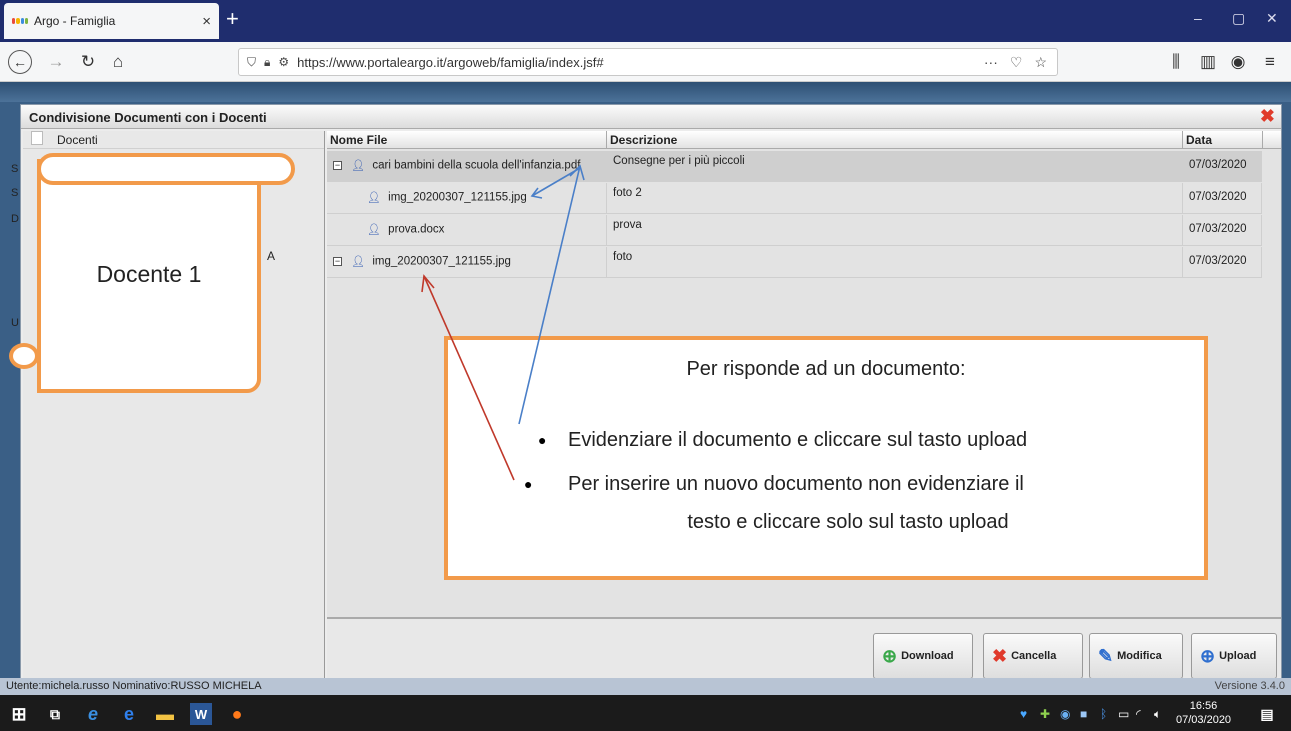 The width and height of the screenshot is (1291, 731). Describe the element at coordinates (1238, 18) in the screenshot. I see `window-maximize-button: ▢` at that location.